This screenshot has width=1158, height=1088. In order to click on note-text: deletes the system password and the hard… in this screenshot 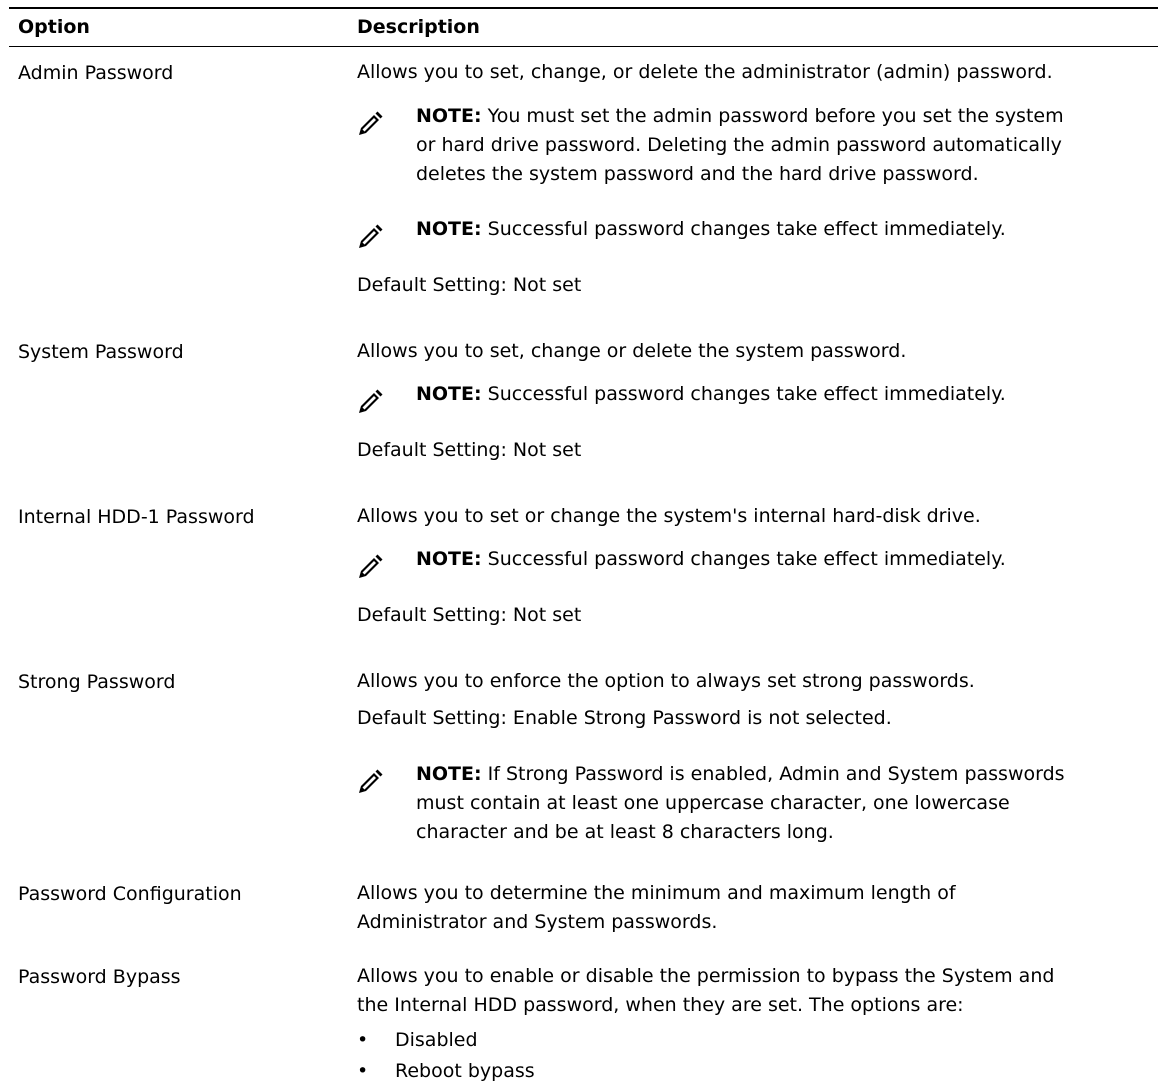, I will do `click(697, 174)`.